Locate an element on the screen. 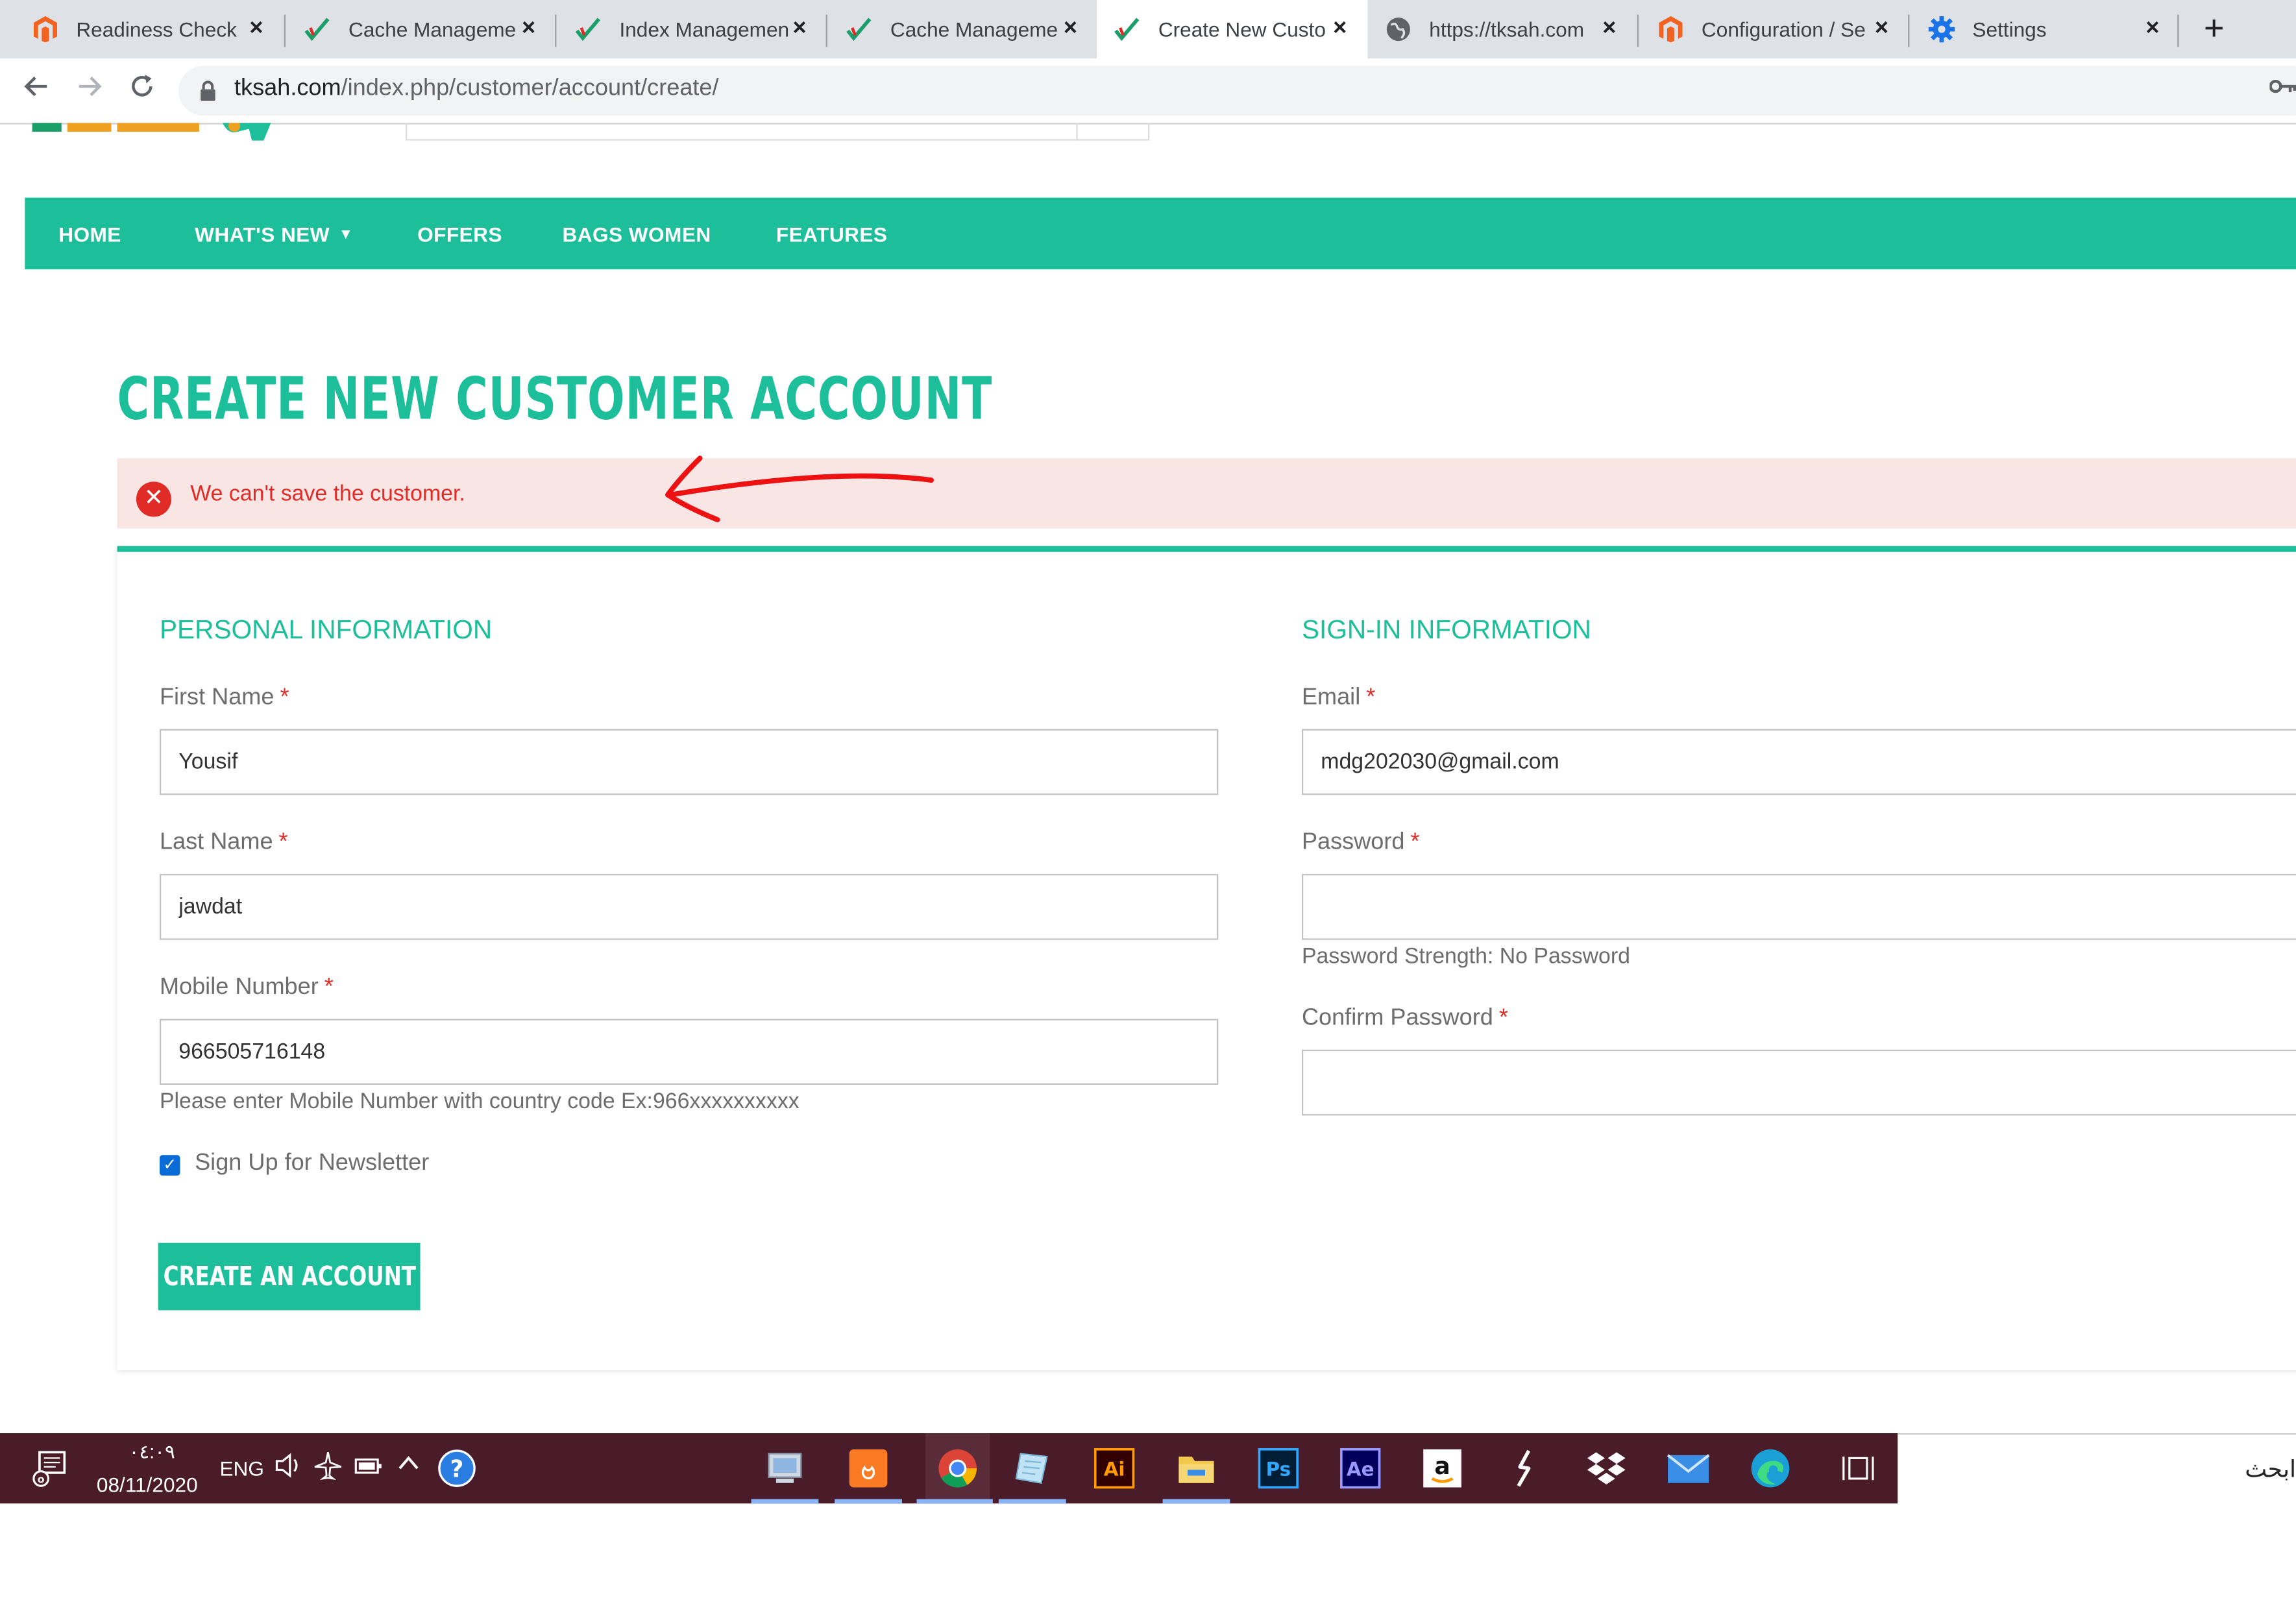 The width and height of the screenshot is (2296, 1622). svg-text: ဗ is located at coordinates (868, 1469).